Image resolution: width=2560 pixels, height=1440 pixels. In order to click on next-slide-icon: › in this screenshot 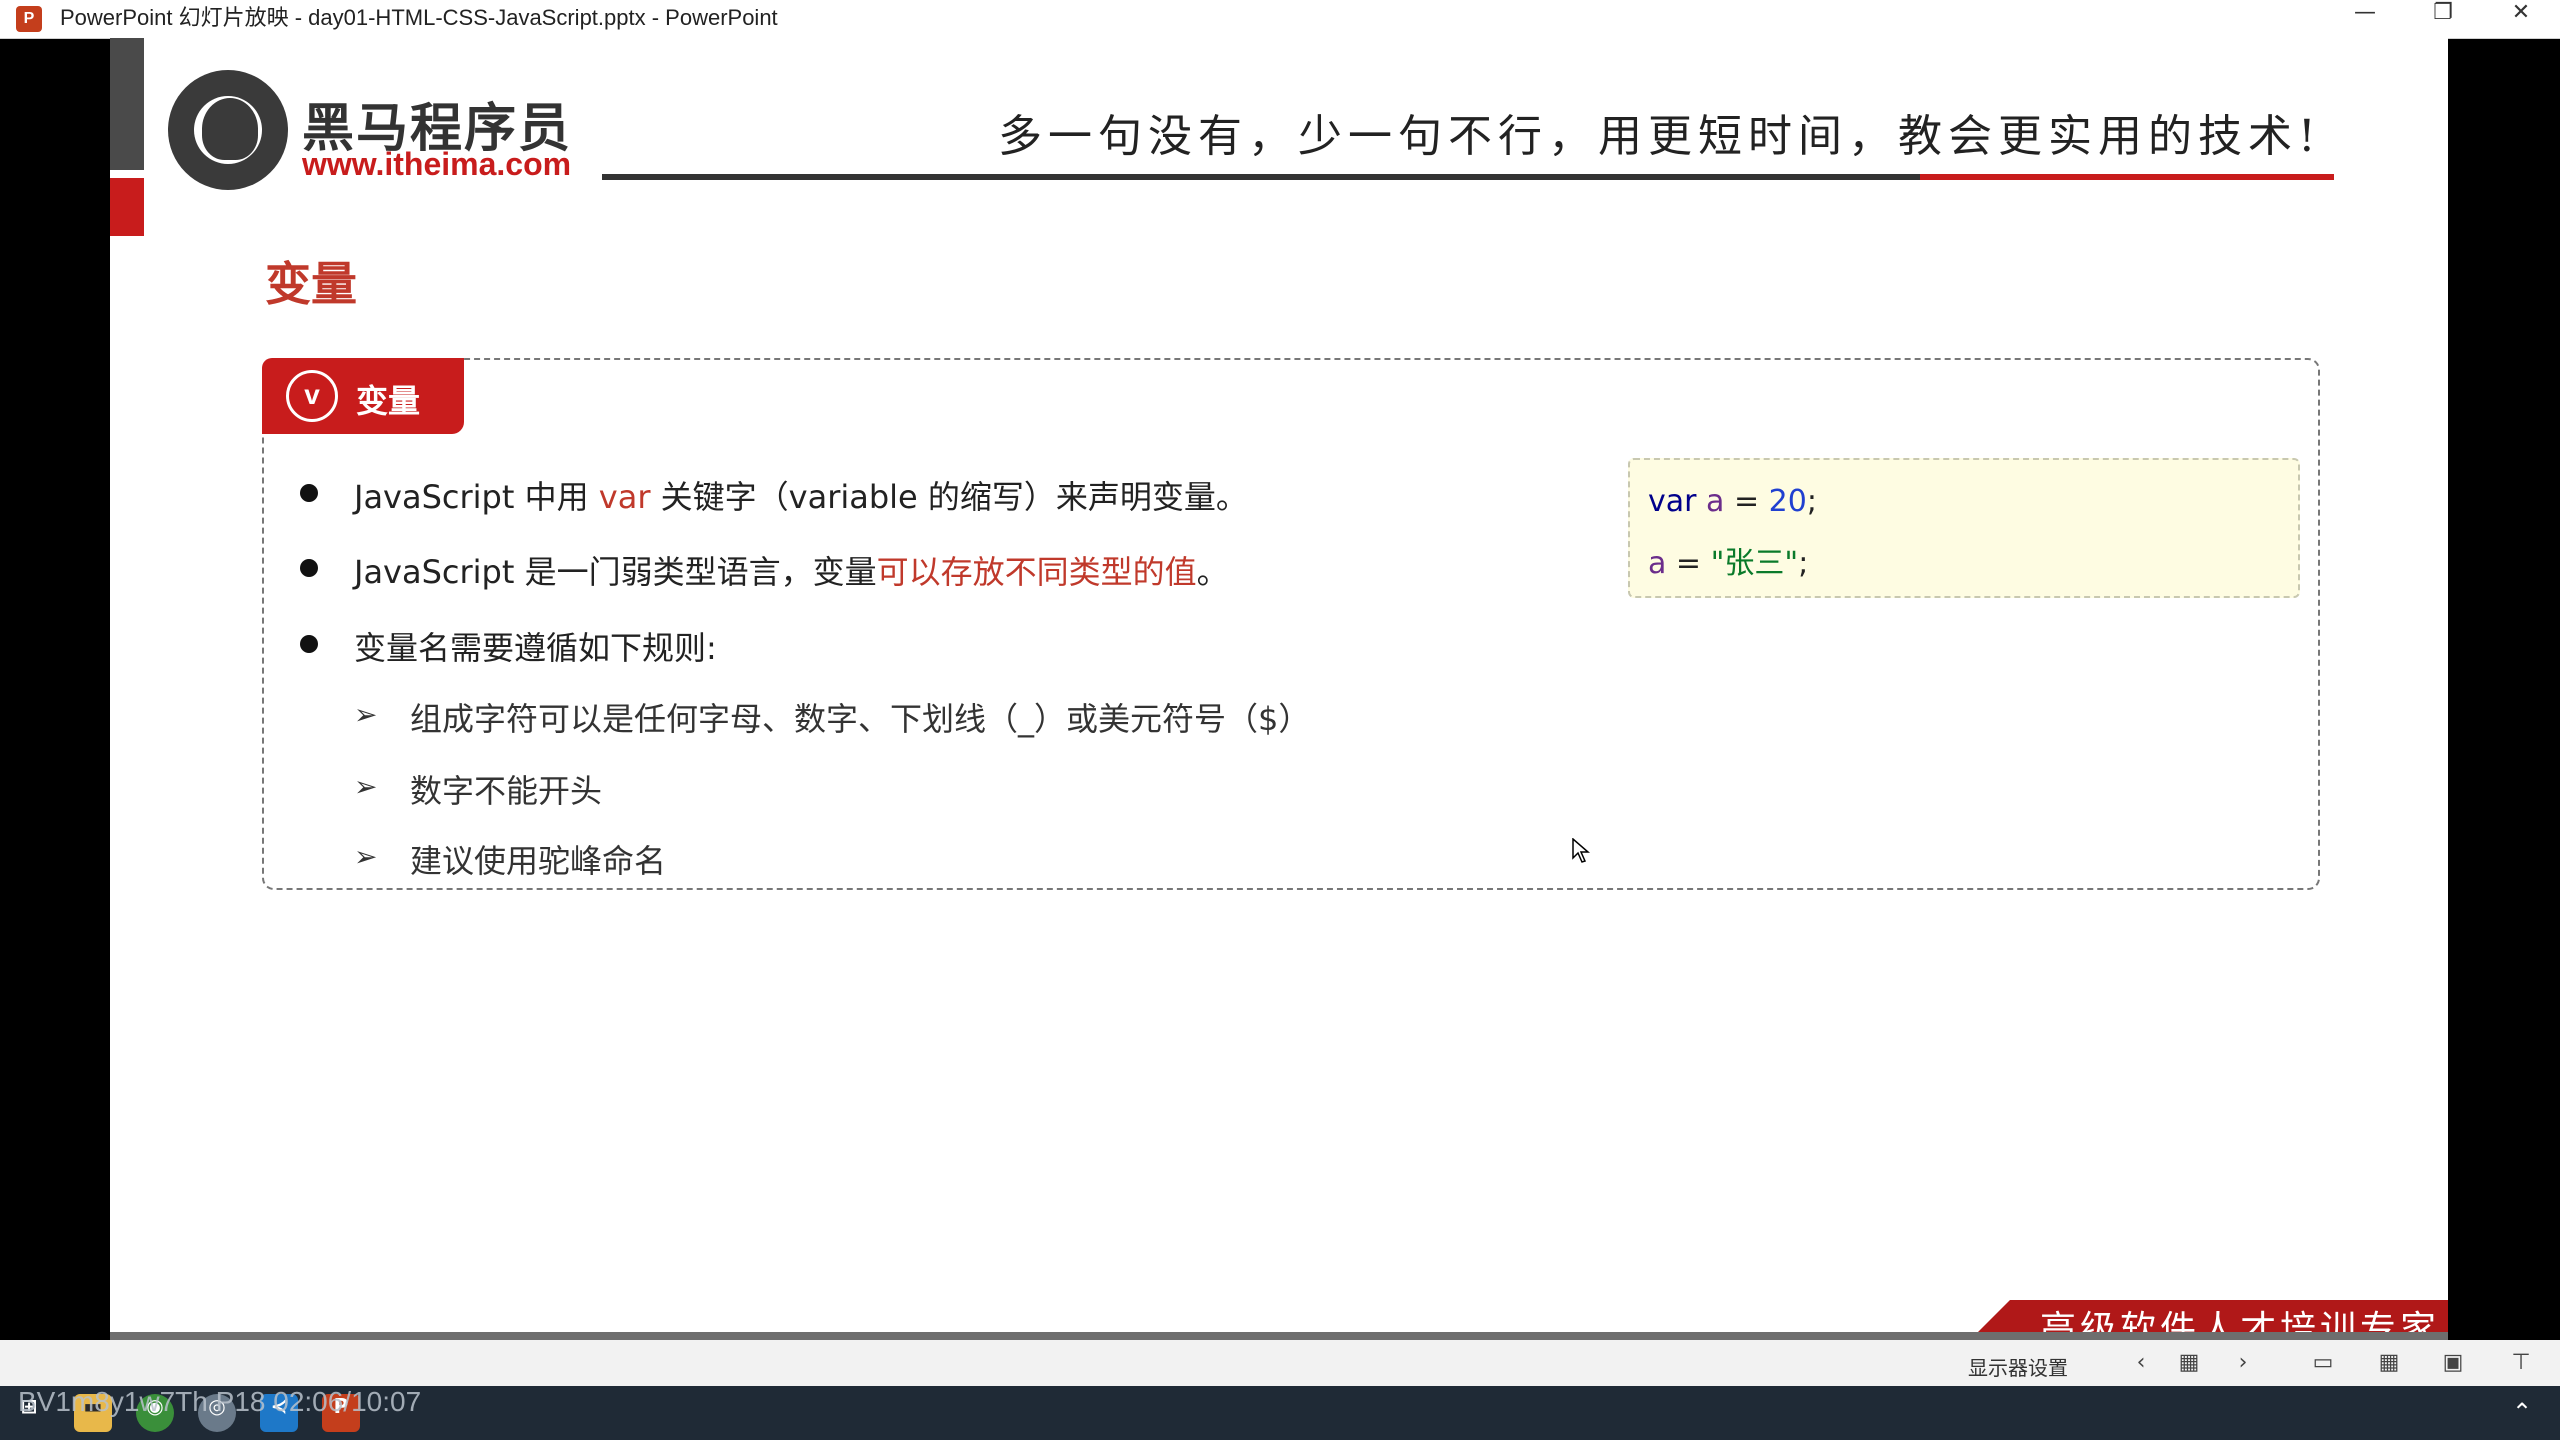, I will do `click(2243, 1363)`.